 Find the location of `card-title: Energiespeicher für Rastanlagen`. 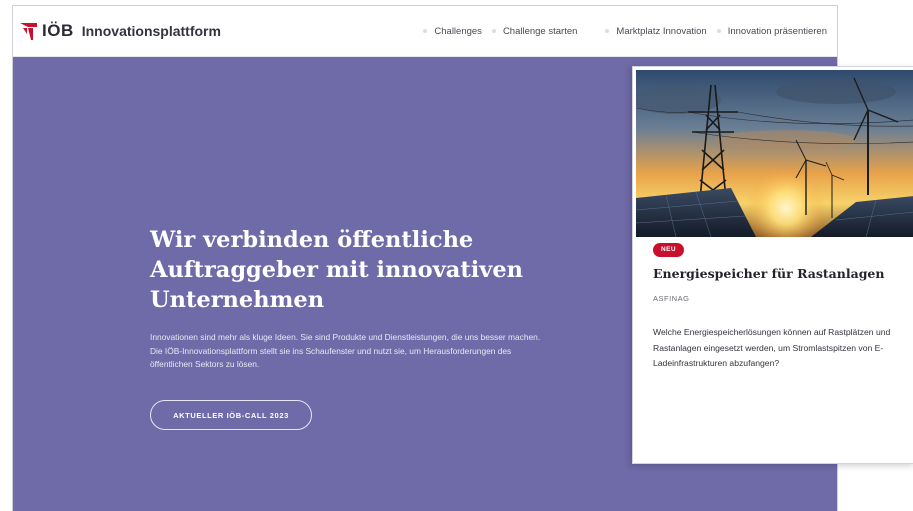

card-title: Energiespeicher für Rastanlagen is located at coordinates (780, 273).